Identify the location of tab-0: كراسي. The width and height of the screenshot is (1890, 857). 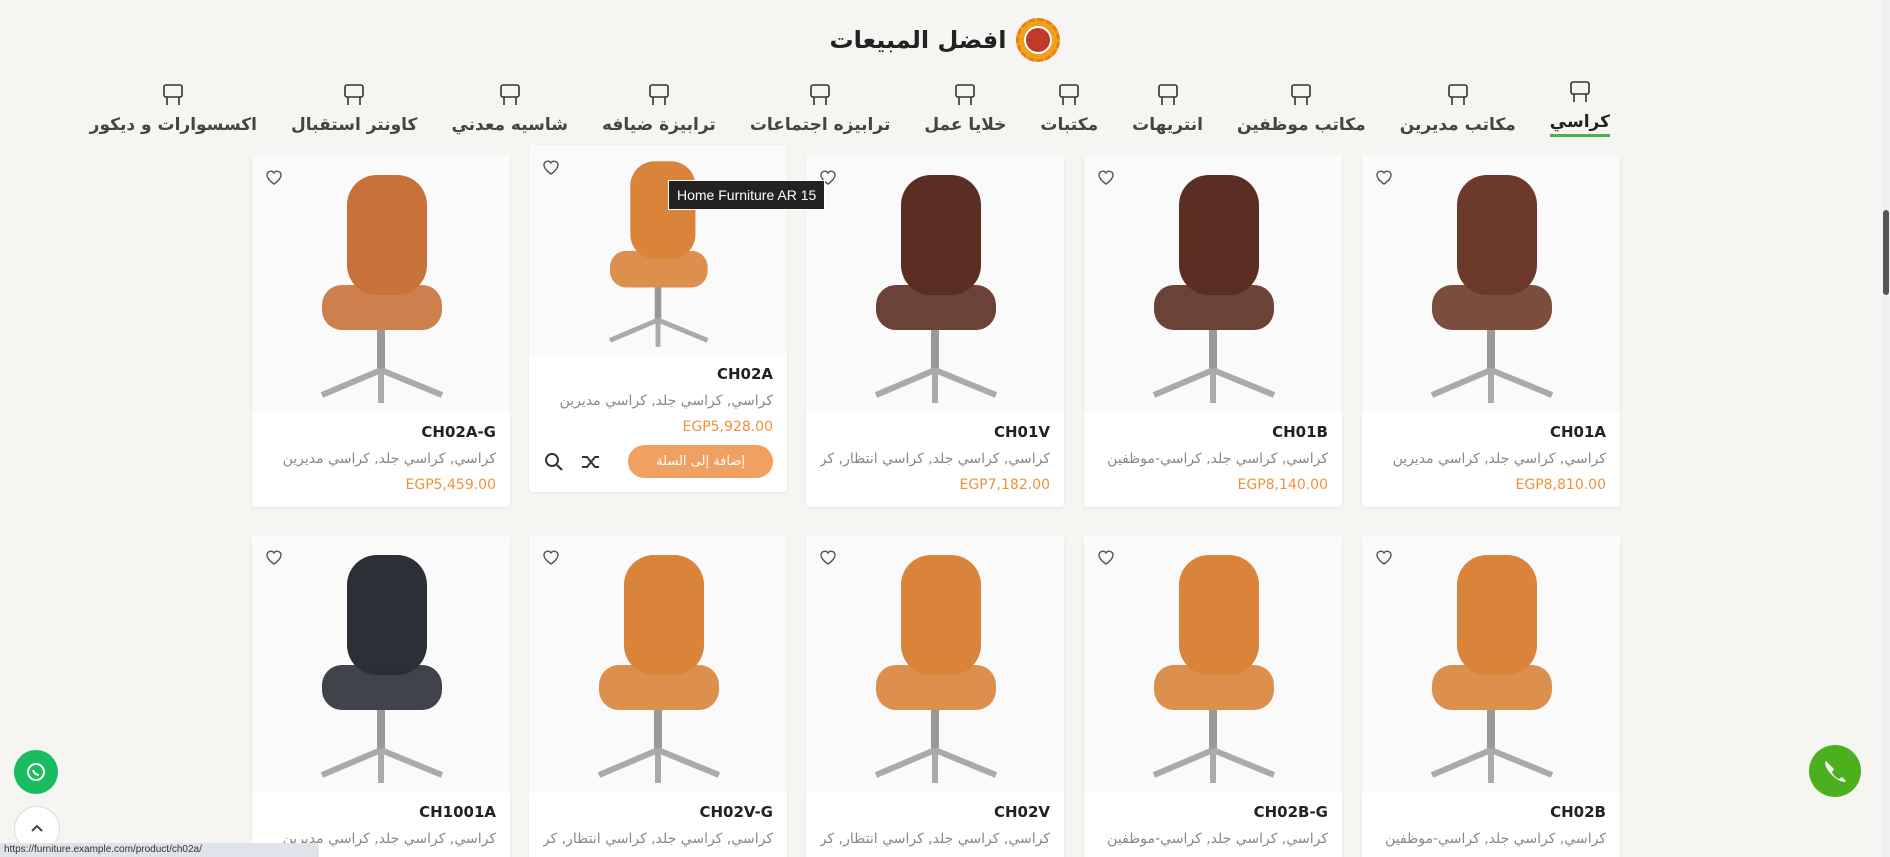
(1579, 107).